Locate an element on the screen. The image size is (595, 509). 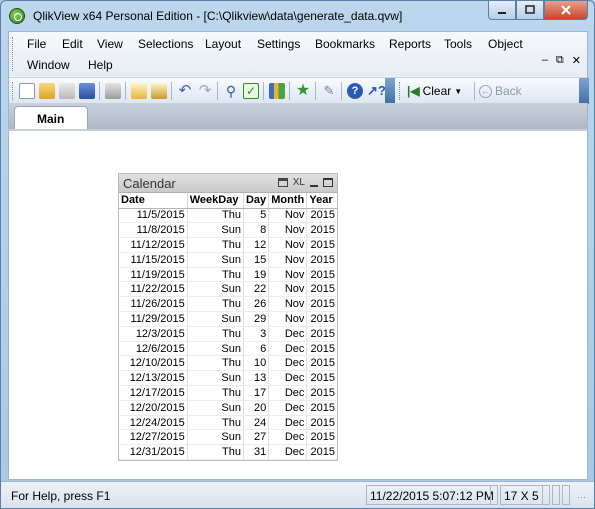
search-icon: ⚲ is located at coordinates (231, 91).